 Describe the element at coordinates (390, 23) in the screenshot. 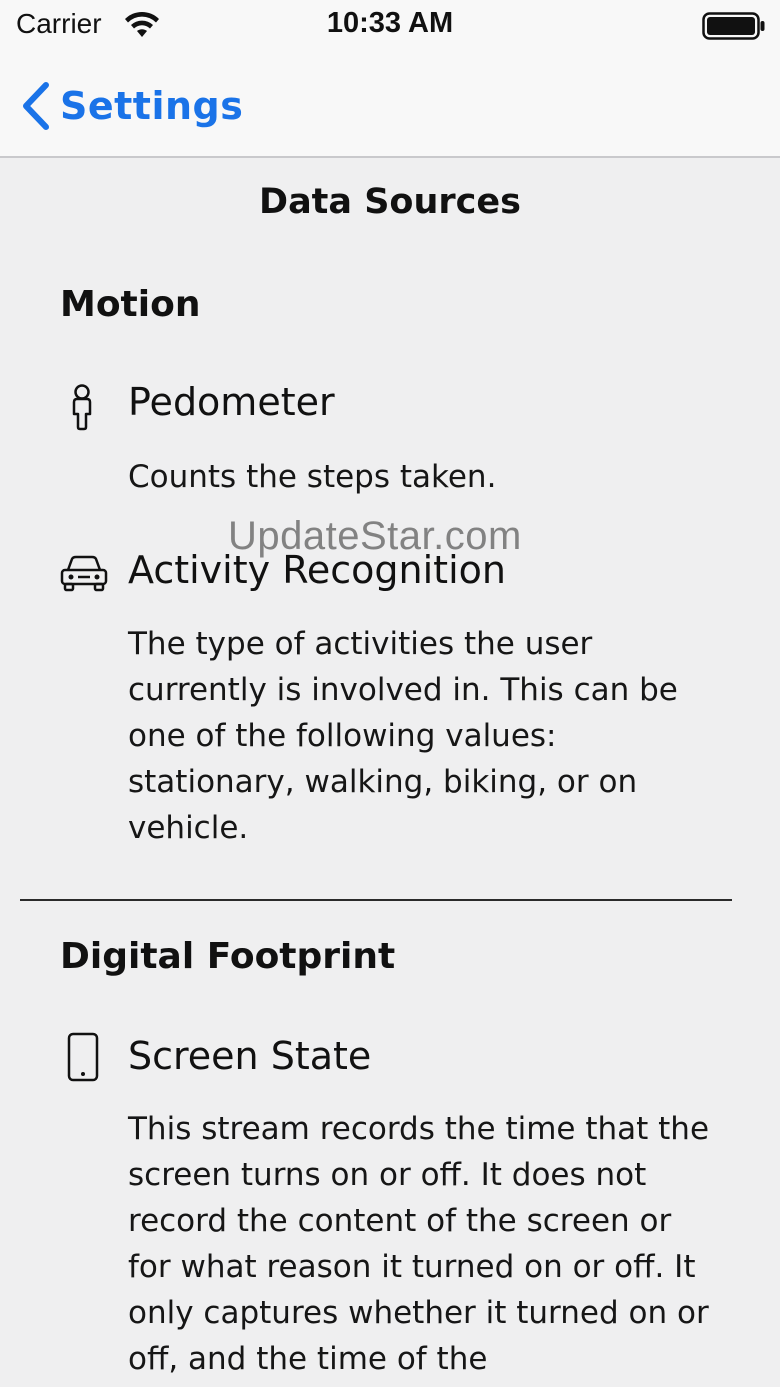

I see `status-time: 10:33 AM` at that location.